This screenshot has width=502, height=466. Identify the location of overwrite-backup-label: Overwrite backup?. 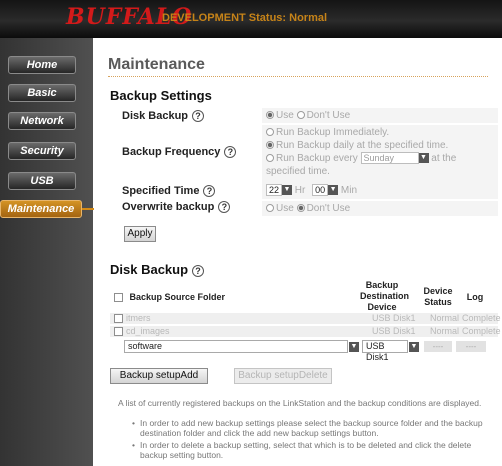
(176, 207).